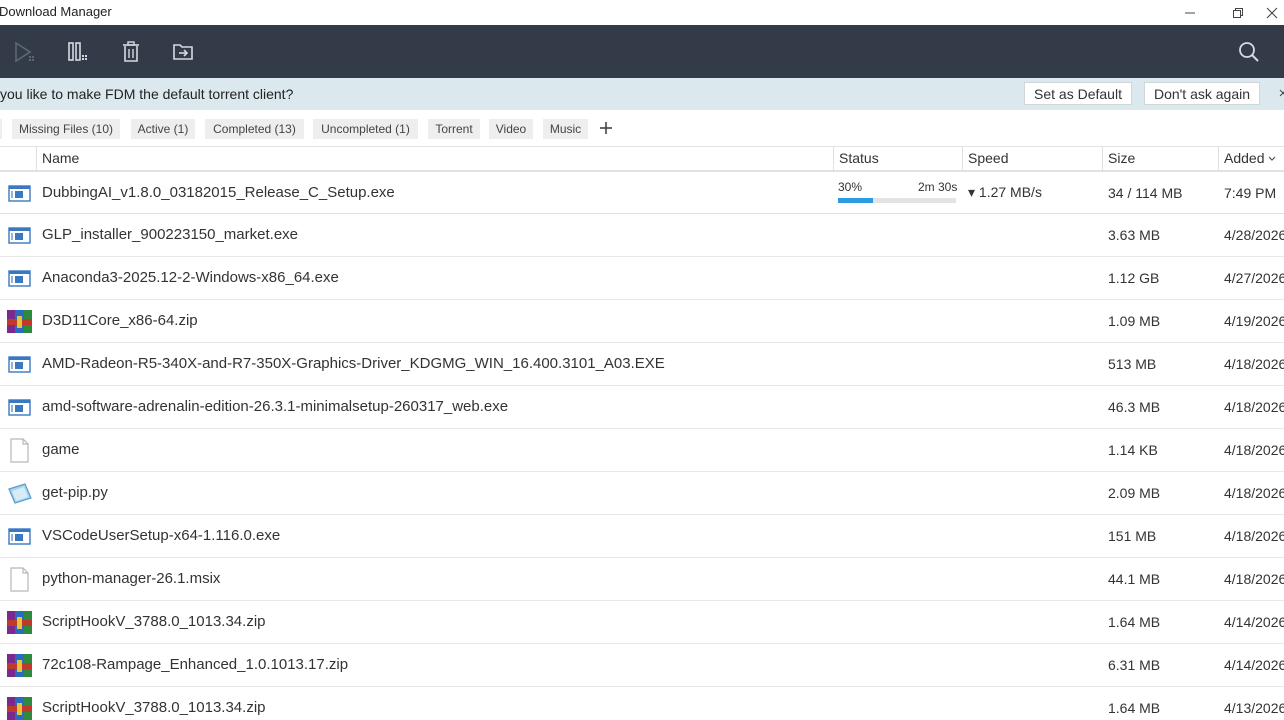 The image size is (1284, 720). I want to click on date-added: 4/13/2026, so click(1254, 708).